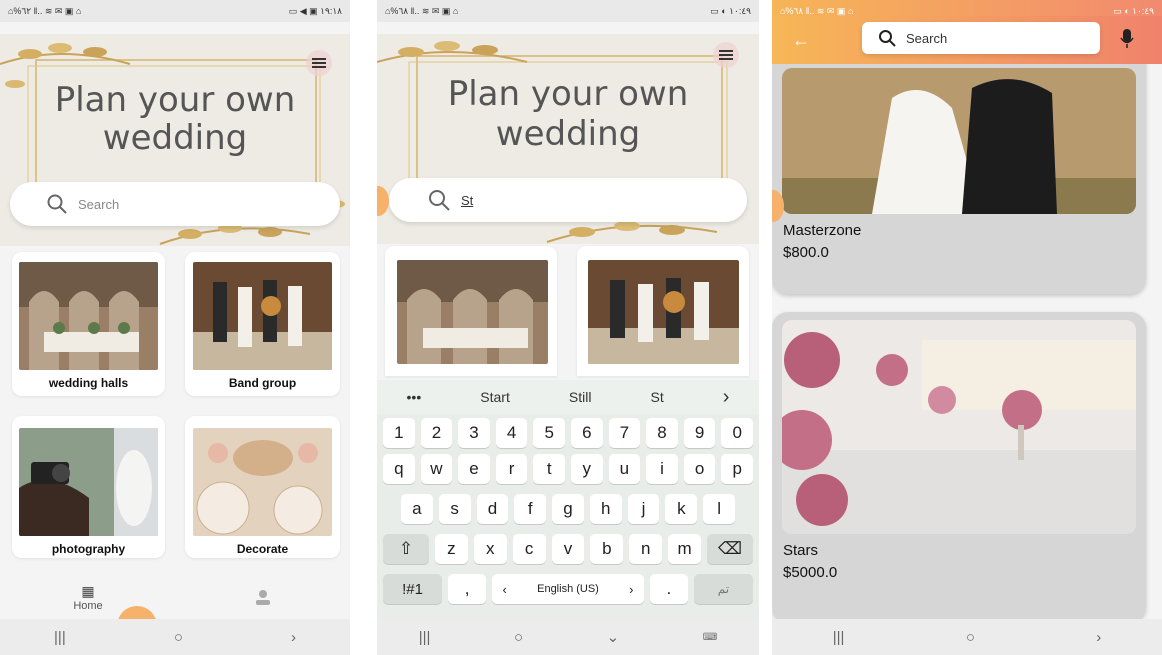  What do you see at coordinates (505, 589) in the screenshot?
I see `language-prev-key: ‹` at bounding box center [505, 589].